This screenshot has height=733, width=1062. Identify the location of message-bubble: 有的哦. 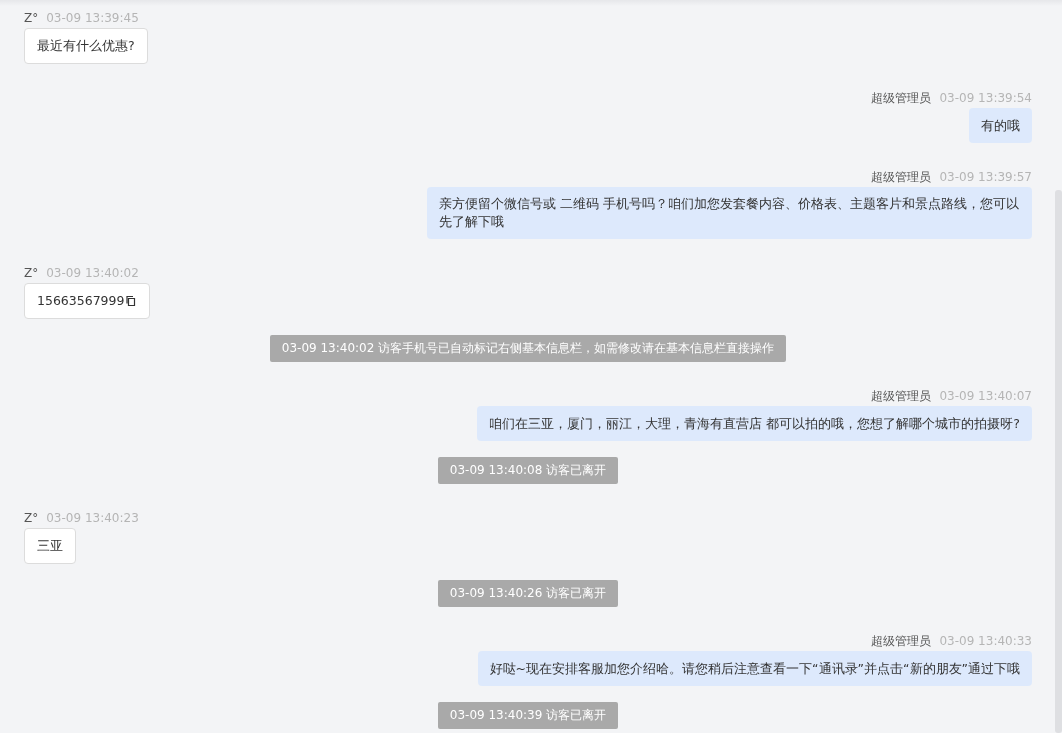
(1000, 125).